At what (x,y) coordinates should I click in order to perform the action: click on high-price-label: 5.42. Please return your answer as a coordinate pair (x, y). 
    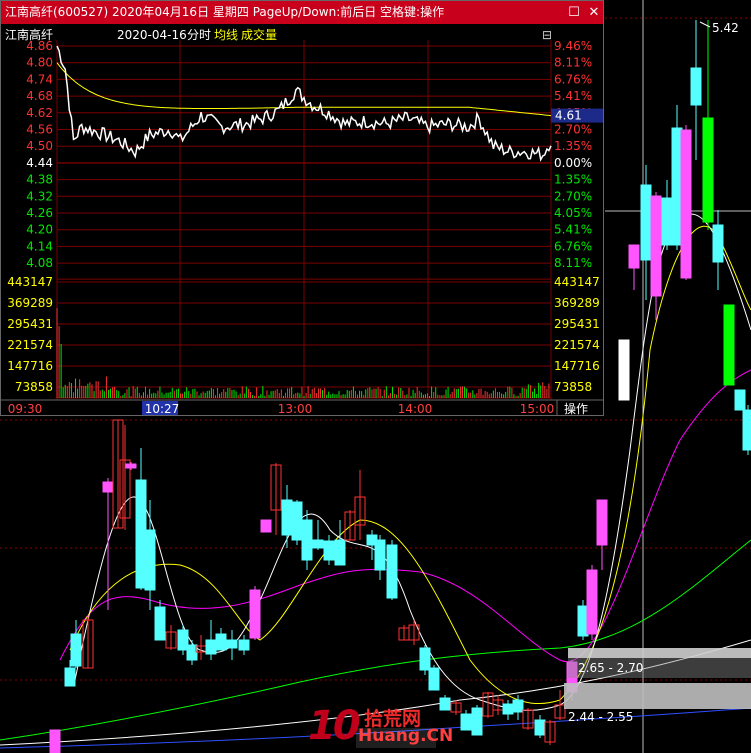
    Looking at the image, I should click on (725, 28).